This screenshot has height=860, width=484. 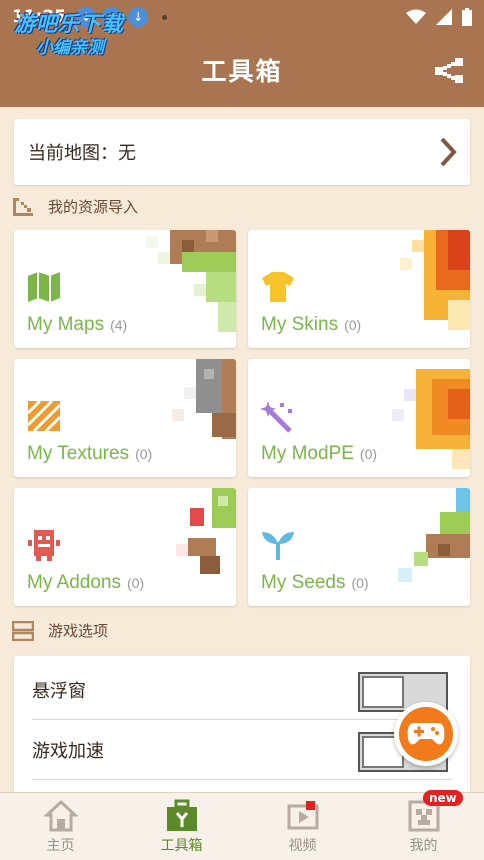 I want to click on nav-mine: new 我的, so click(x=423, y=825).